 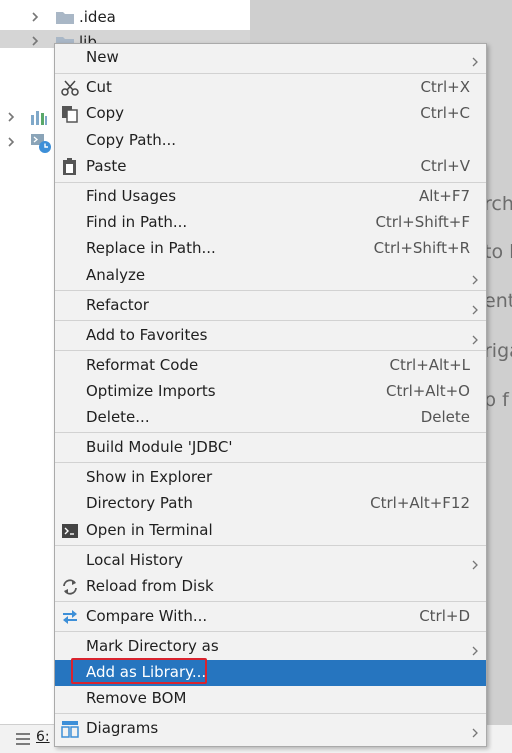 What do you see at coordinates (70, 587) in the screenshot?
I see `reload-icon` at bounding box center [70, 587].